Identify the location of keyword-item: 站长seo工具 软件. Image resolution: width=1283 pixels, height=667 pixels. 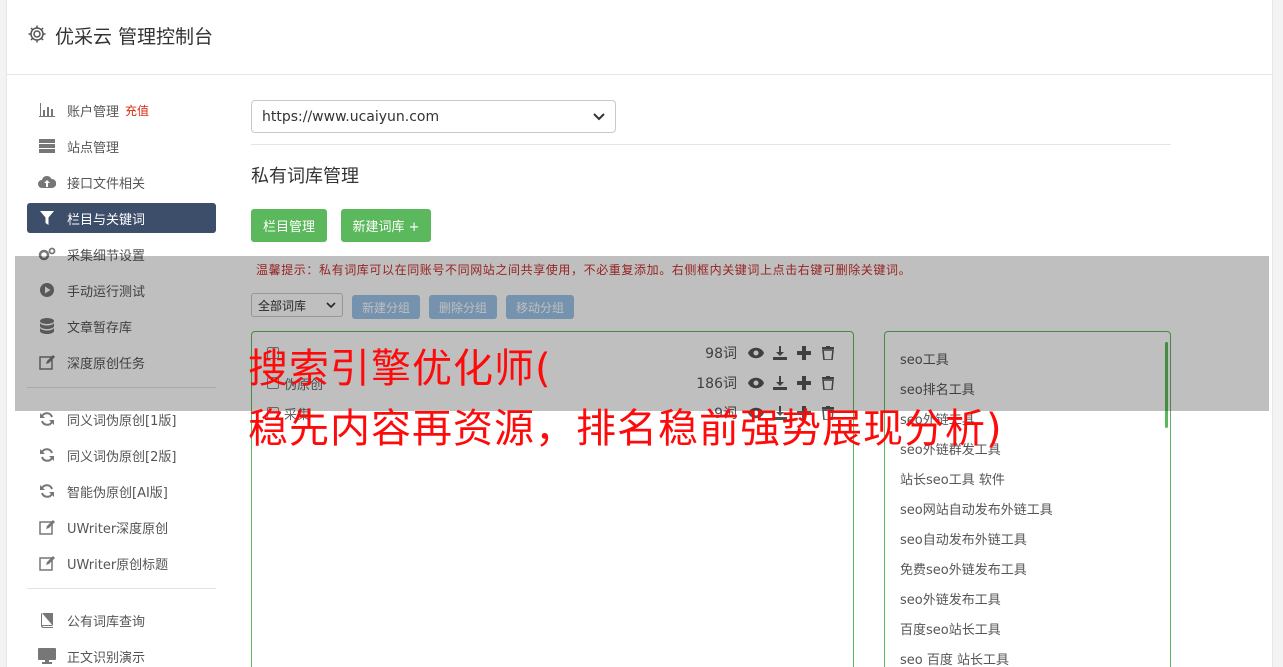
(952, 478).